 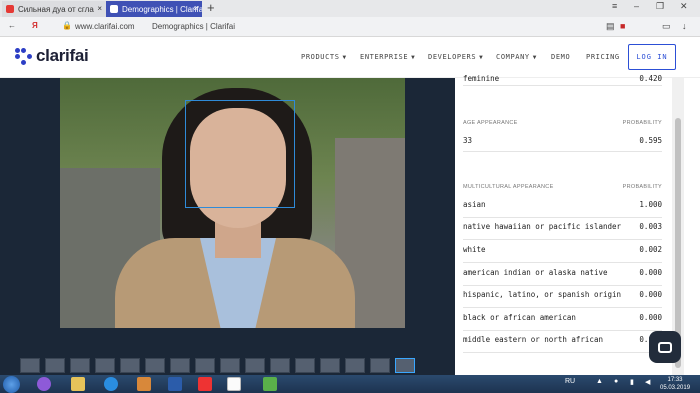 I want to click on clock-date: 05.03.2019, so click(x=675, y=388).